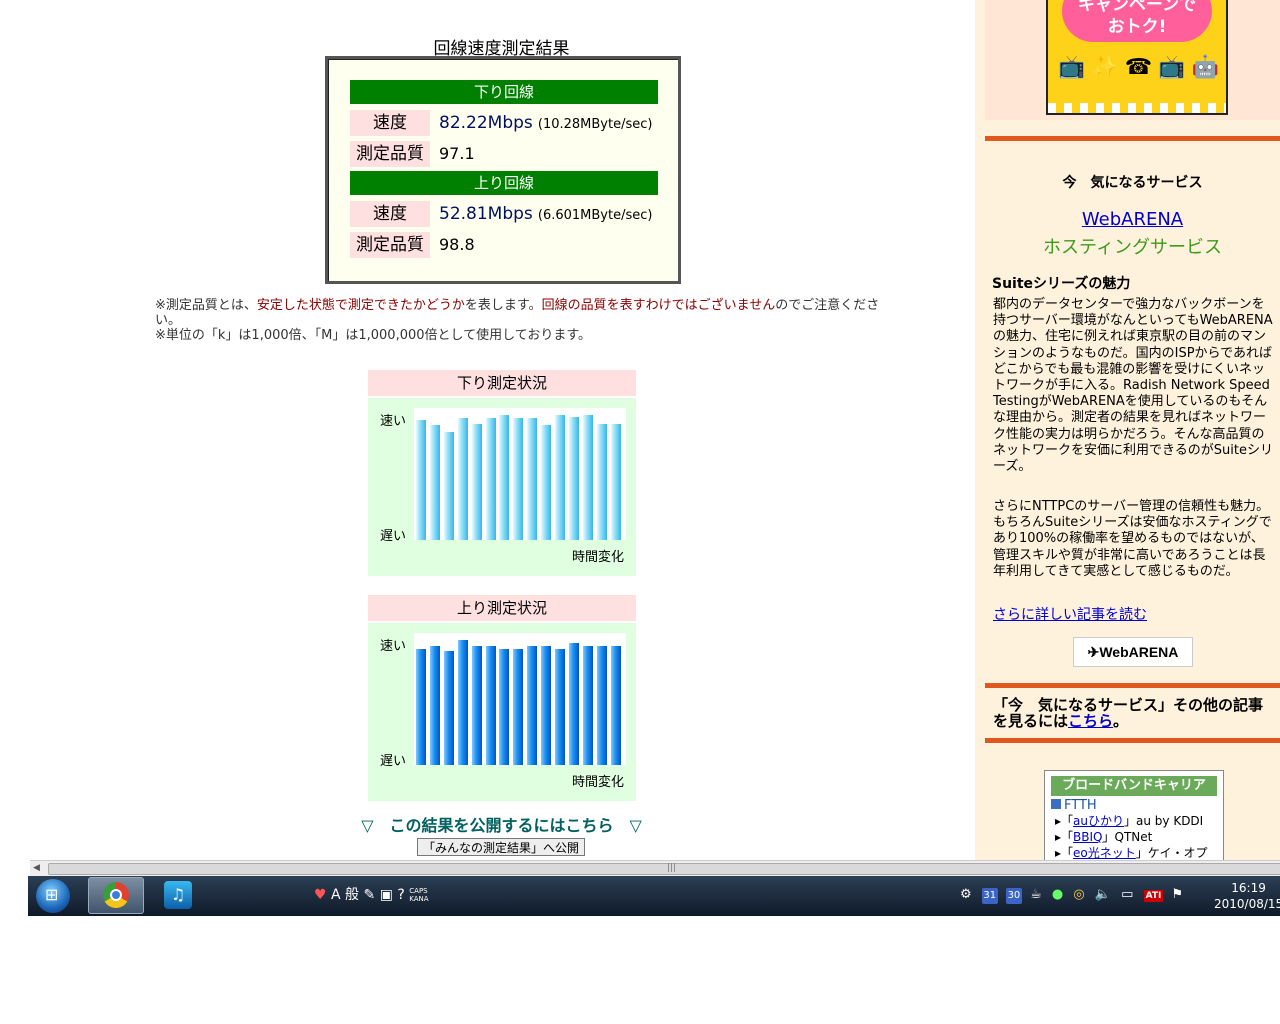 This screenshot has width=1280, height=1024. I want to click on calendar-icon: 30, so click(1013, 896).